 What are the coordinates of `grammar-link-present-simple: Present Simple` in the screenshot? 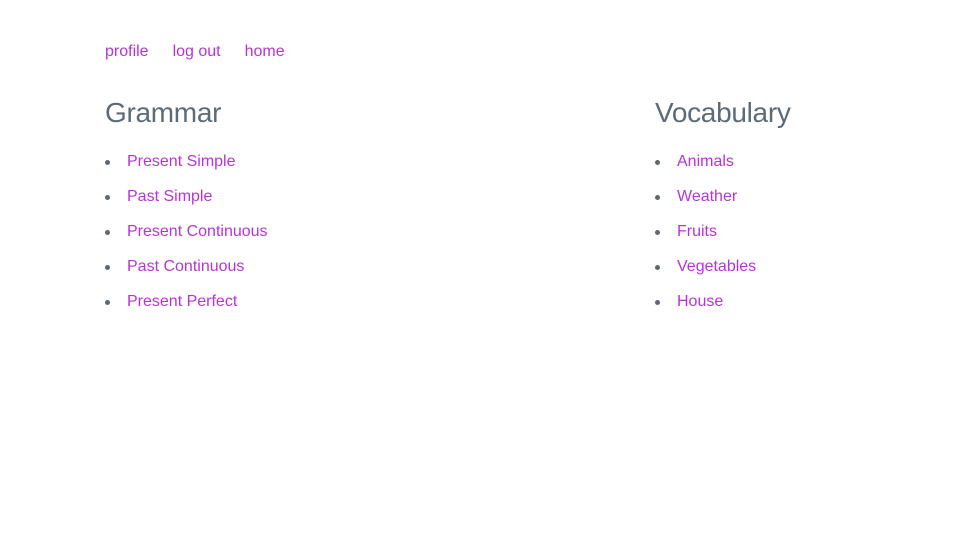 It's located at (181, 161).